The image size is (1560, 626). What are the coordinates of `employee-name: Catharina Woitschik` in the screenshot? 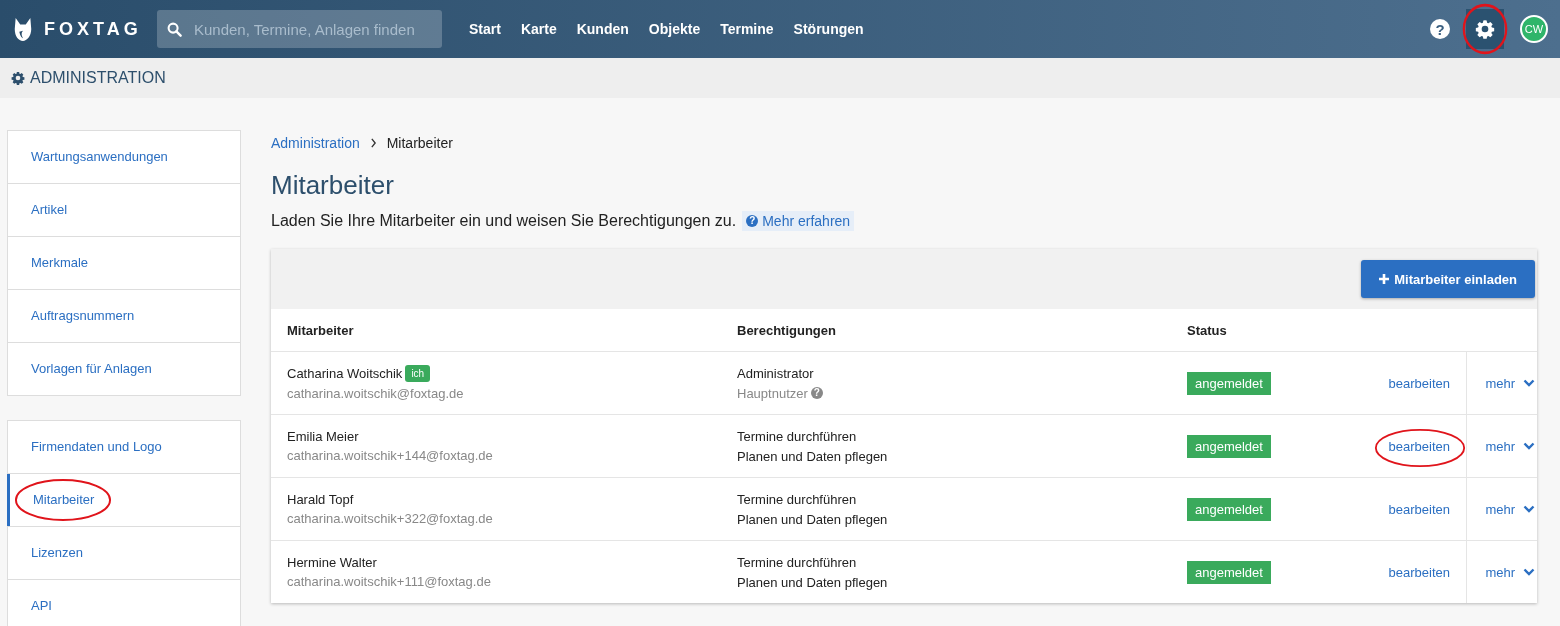 It's located at (345, 373).